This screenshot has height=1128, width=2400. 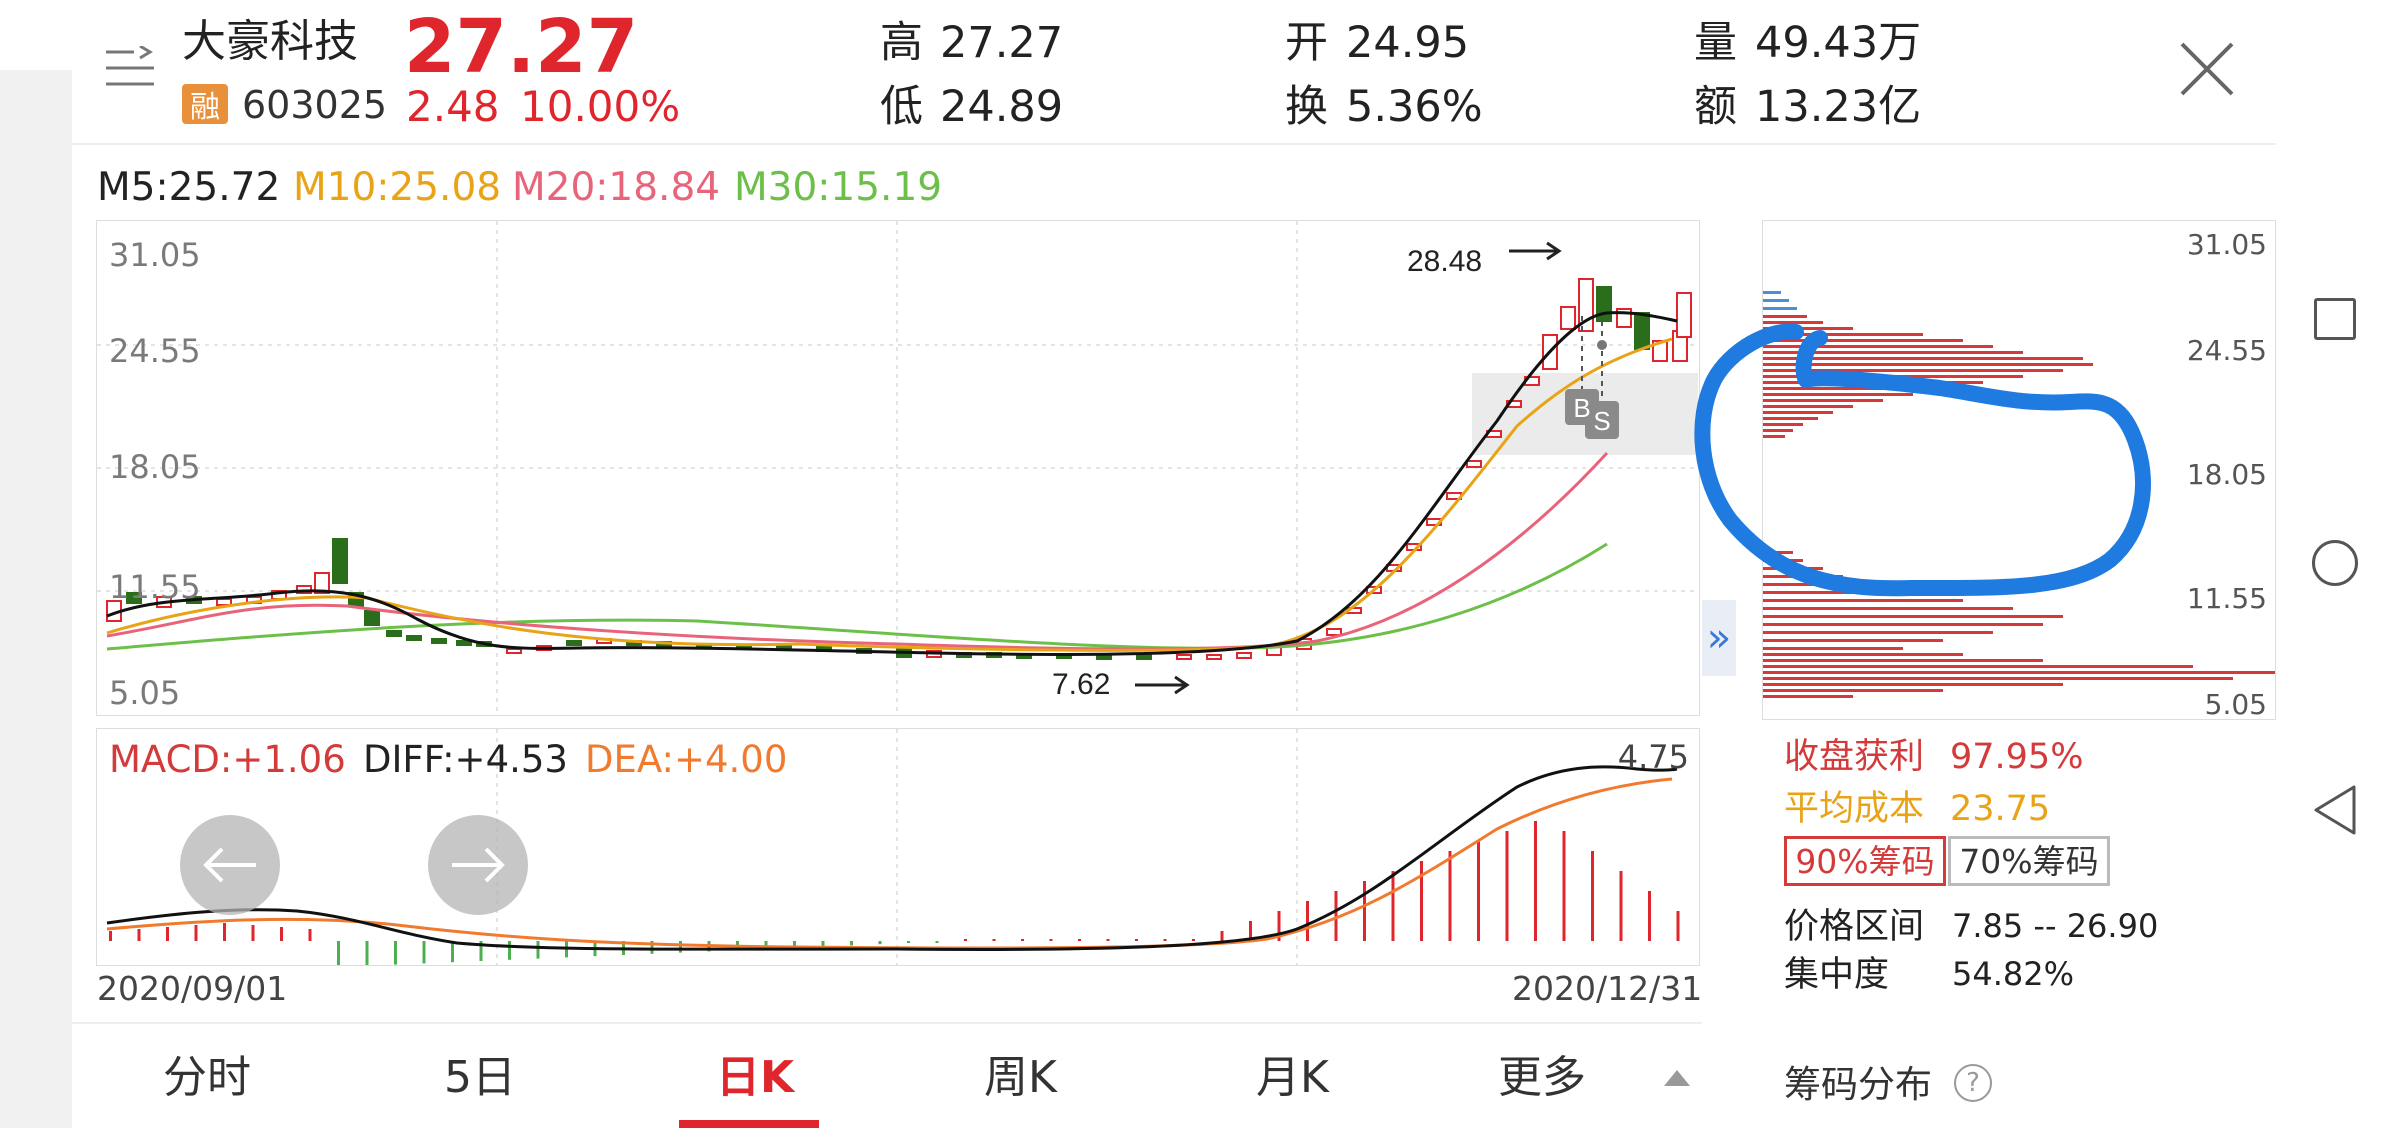 I want to click on kline-y-tick-1: 31.05, so click(x=155, y=255).